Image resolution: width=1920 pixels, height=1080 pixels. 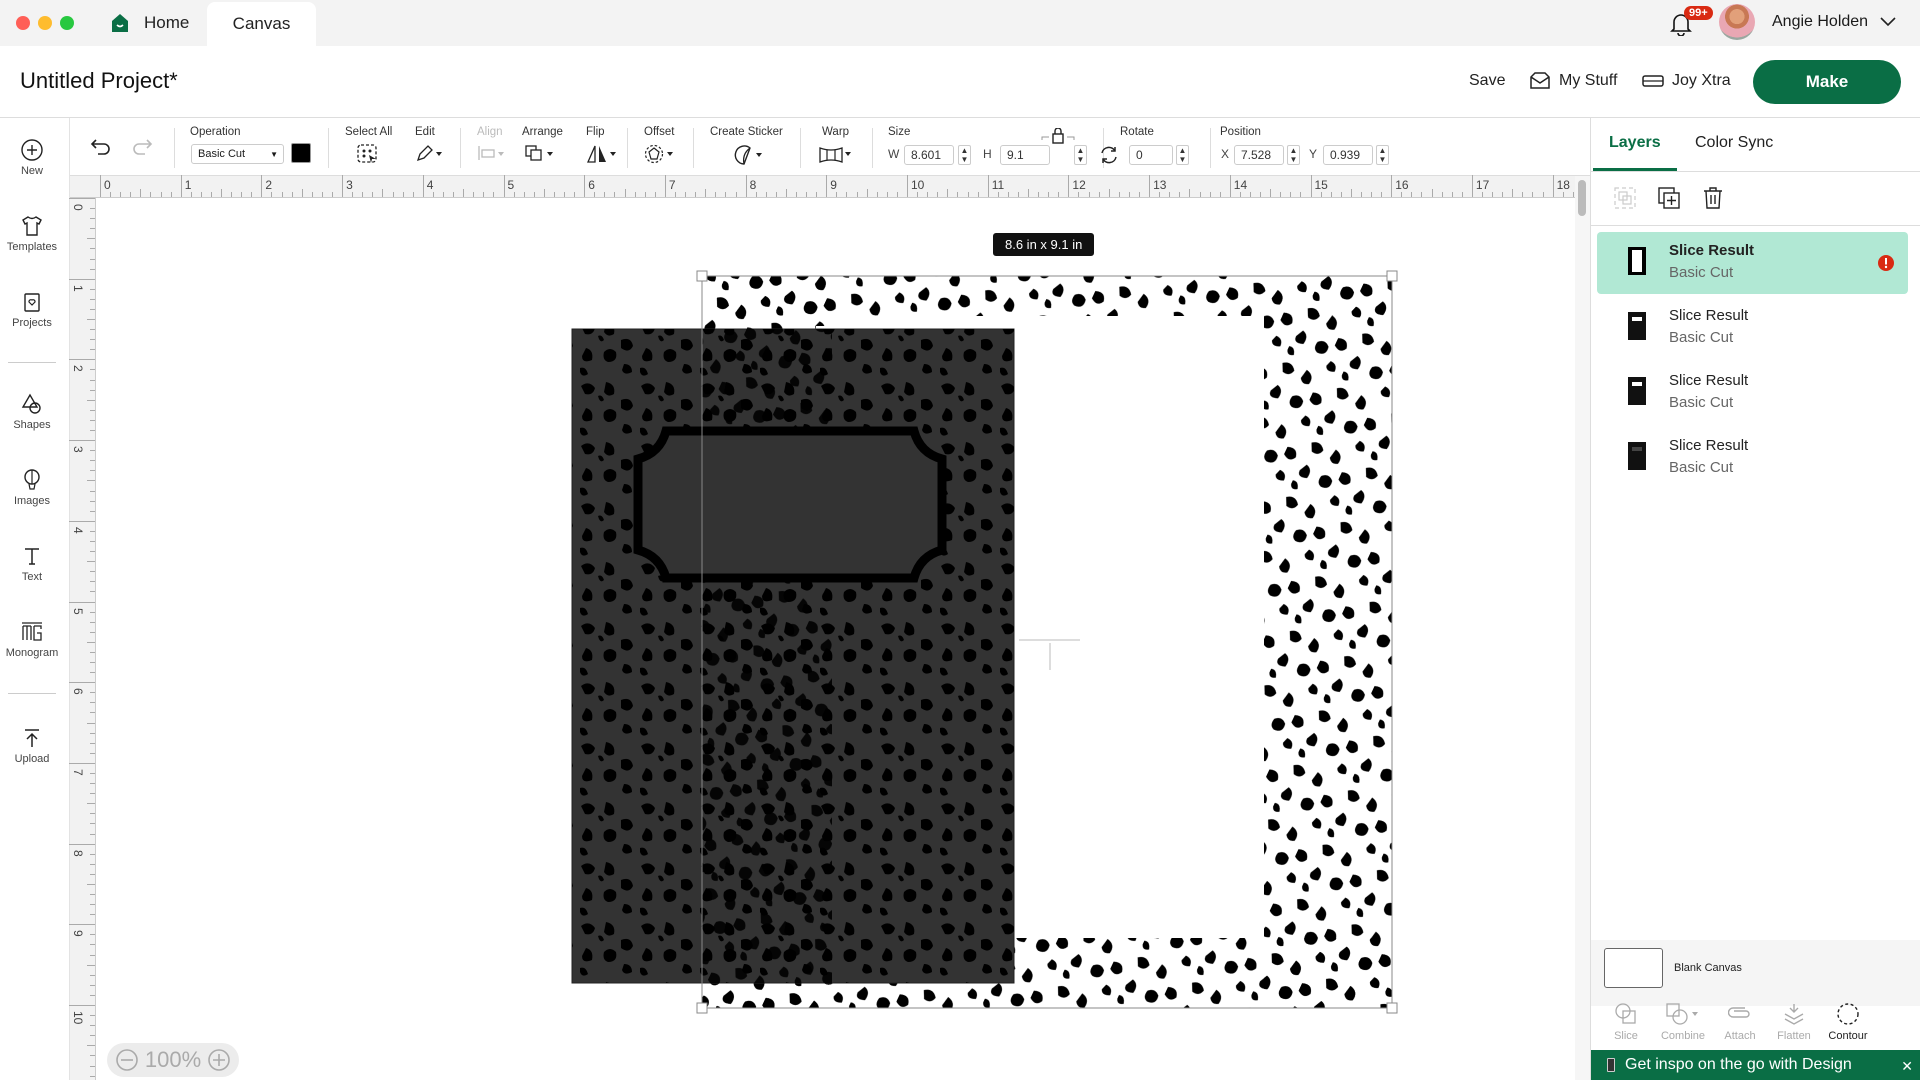 I want to click on sidebar-item-projects: Projects, so click(x=32, y=309).